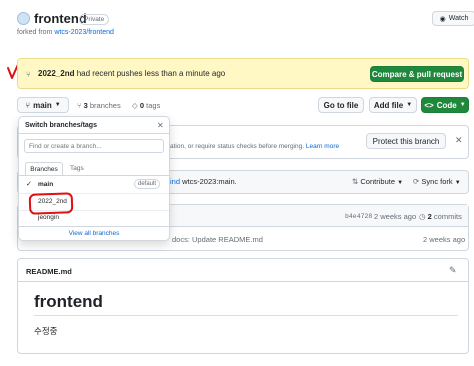 The image size is (474, 366). Describe the element at coordinates (246, 315) in the screenshot. I see `readme-heading-rule` at that location.